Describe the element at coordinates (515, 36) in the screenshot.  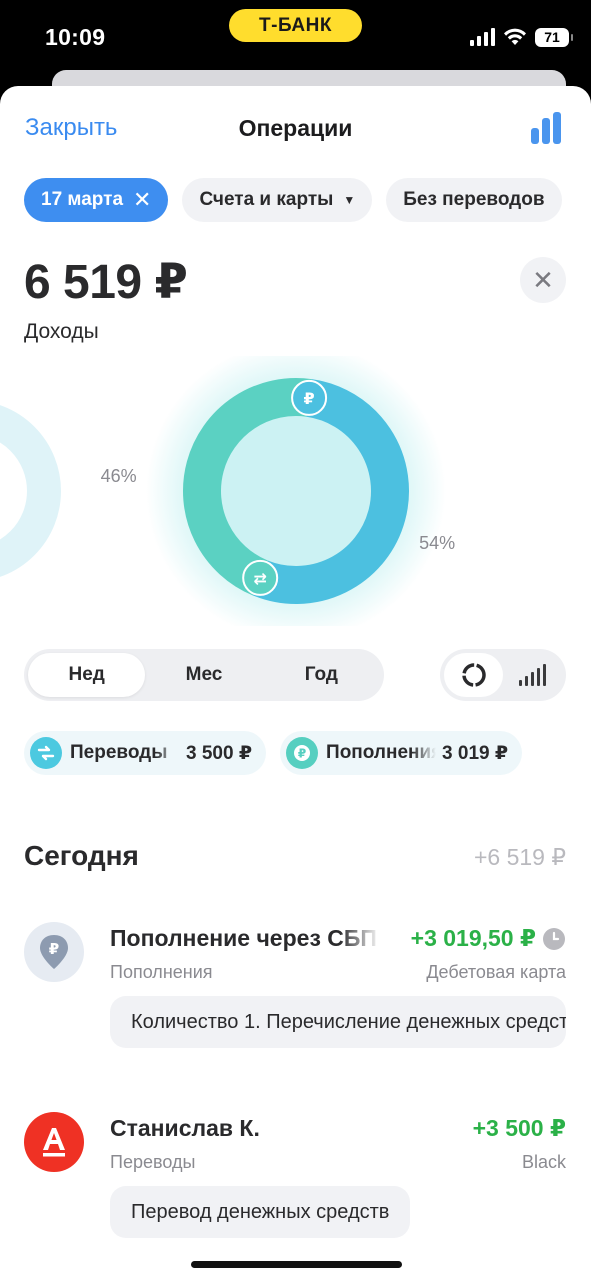
I see `wifi-icon` at that location.